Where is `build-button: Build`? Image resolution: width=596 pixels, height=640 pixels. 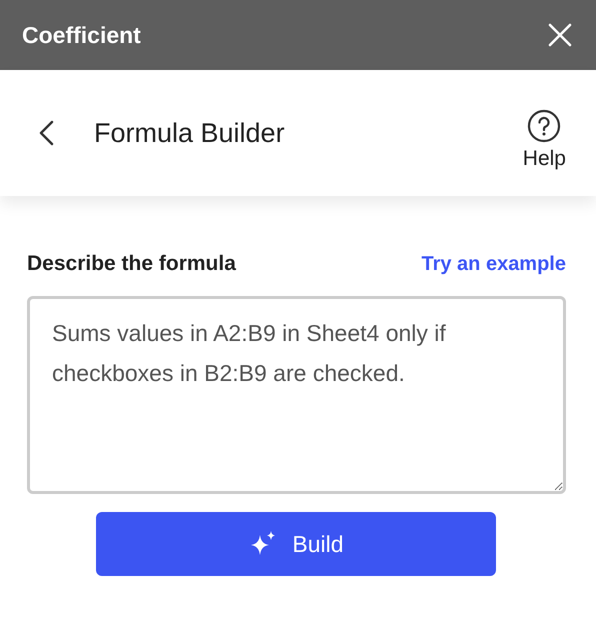 build-button: Build is located at coordinates (296, 544).